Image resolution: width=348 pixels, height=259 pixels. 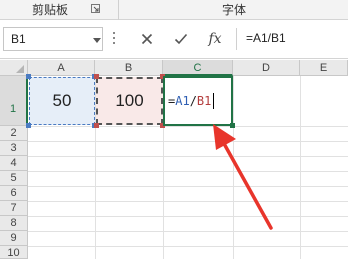 What do you see at coordinates (14, 238) in the screenshot?
I see `row-header-9: 9` at bounding box center [14, 238].